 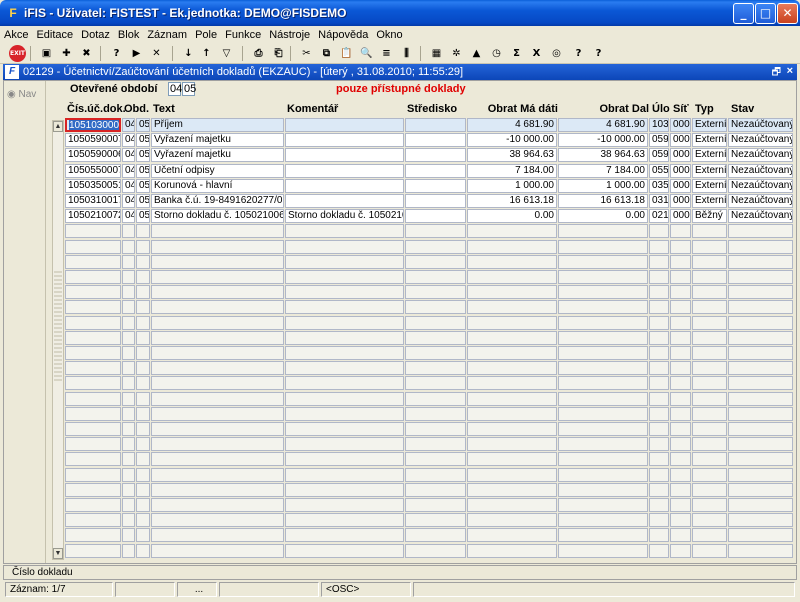 I want to click on cell-task: 035, so click(x=659, y=185).